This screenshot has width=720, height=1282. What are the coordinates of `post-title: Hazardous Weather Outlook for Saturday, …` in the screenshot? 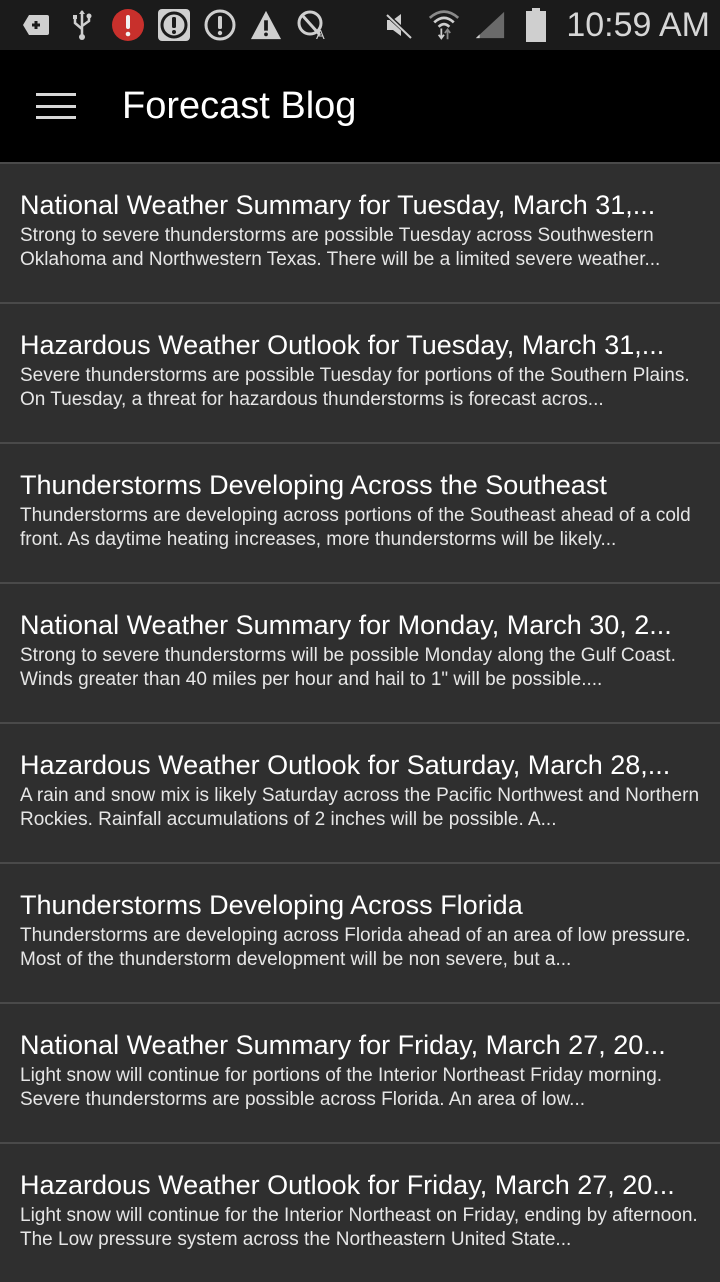 It's located at (345, 765).